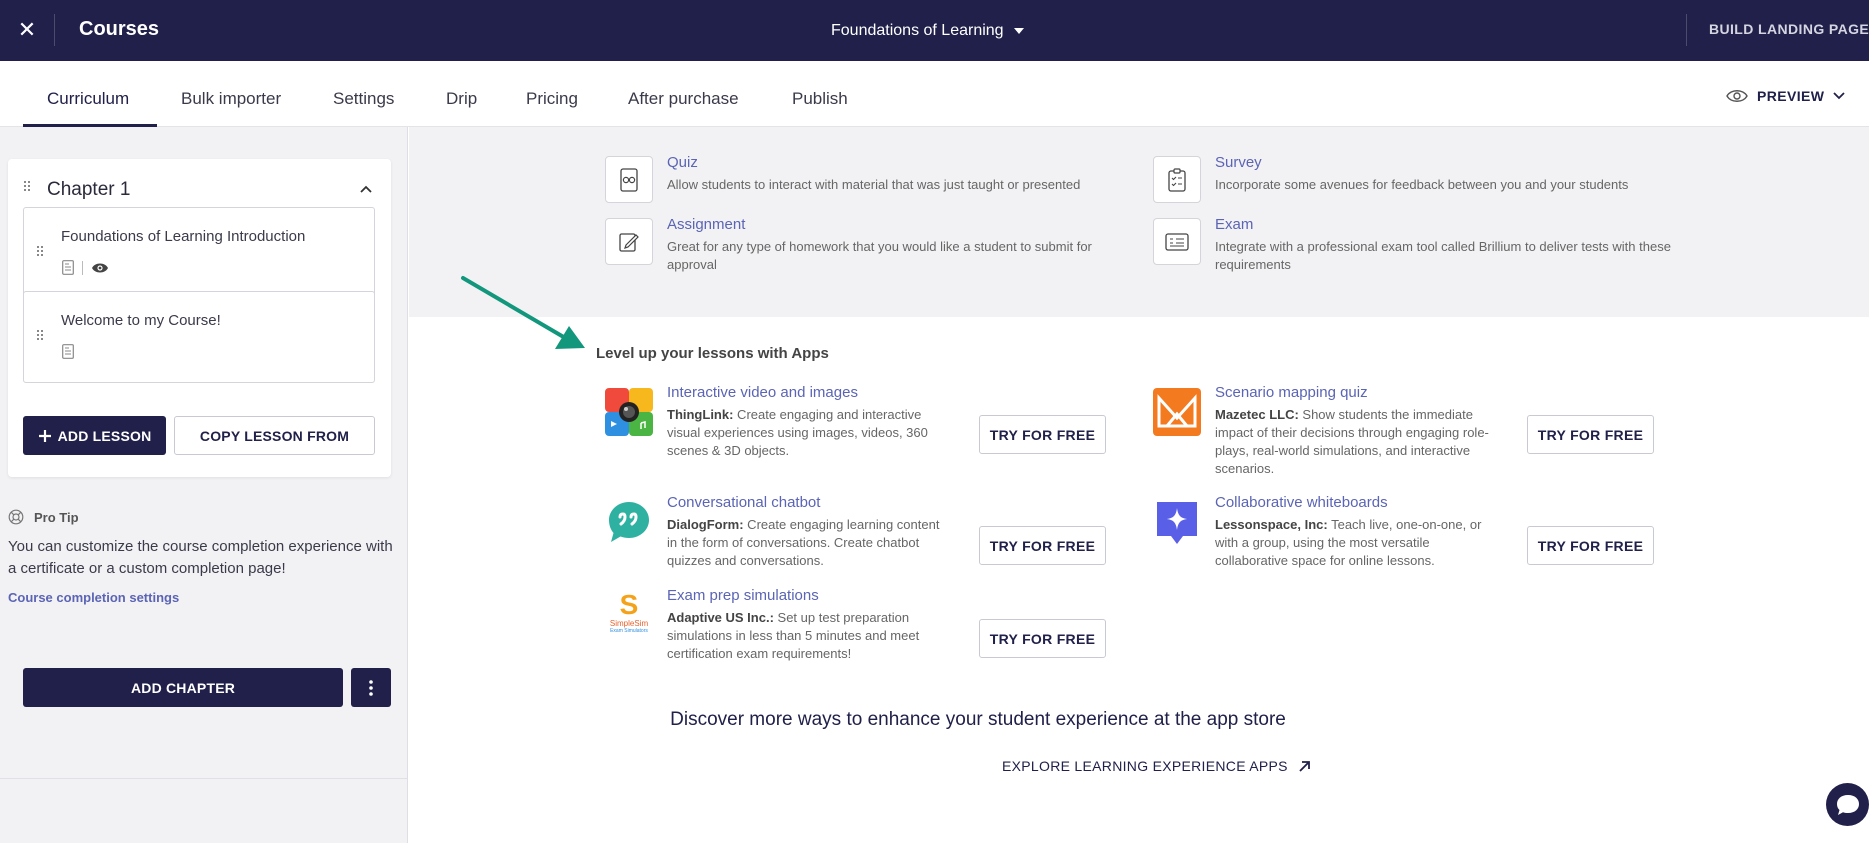 The height and width of the screenshot is (843, 1869). I want to click on app-name: Interactive video and images, so click(762, 392).